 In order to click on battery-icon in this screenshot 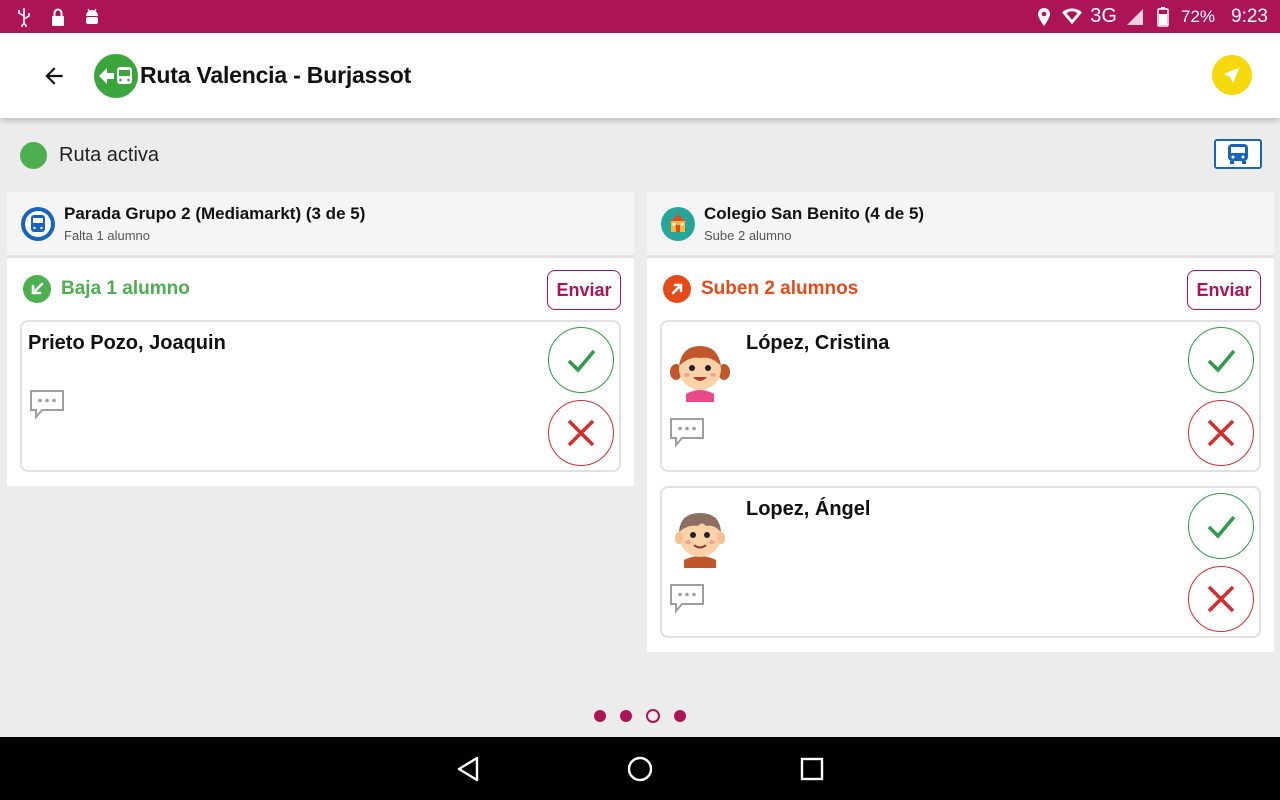, I will do `click(1163, 16)`.